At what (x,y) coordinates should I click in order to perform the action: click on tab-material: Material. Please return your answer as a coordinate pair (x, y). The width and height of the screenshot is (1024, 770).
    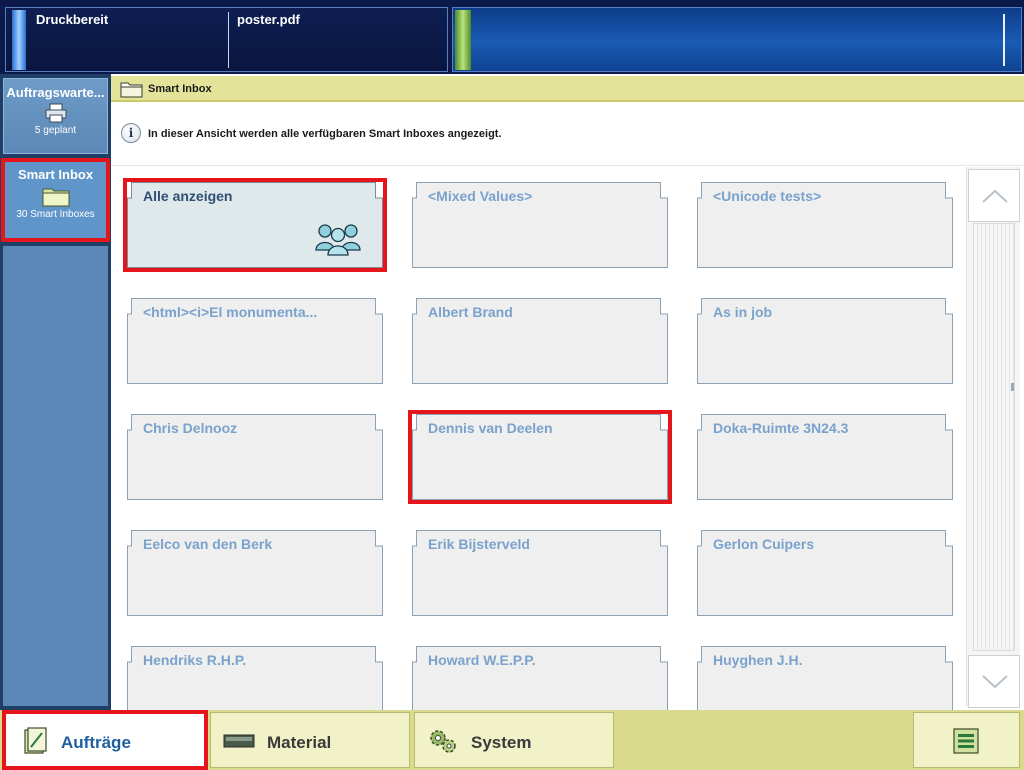
    Looking at the image, I should click on (310, 740).